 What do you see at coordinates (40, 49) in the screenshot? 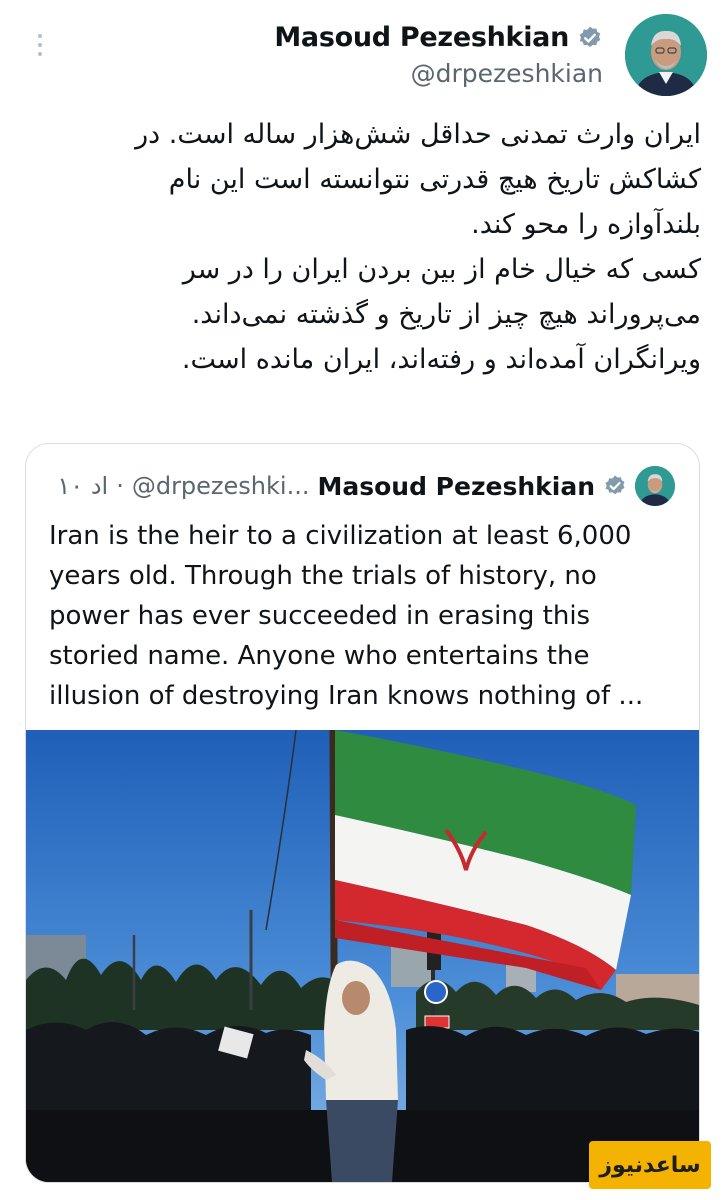
I see `more-vertical-icon` at bounding box center [40, 49].